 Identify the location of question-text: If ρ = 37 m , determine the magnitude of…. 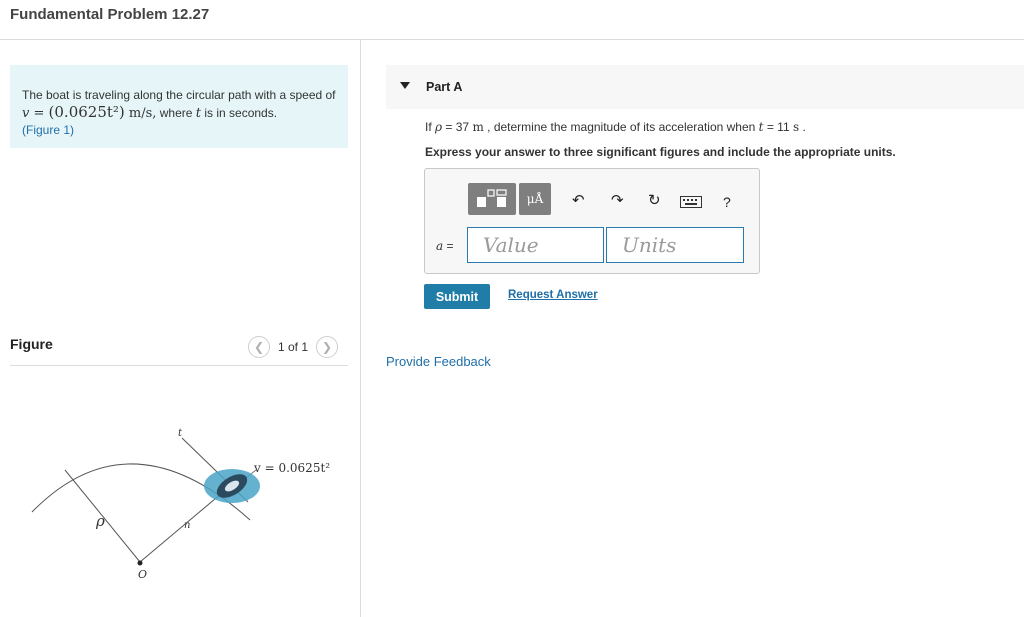
(615, 127).